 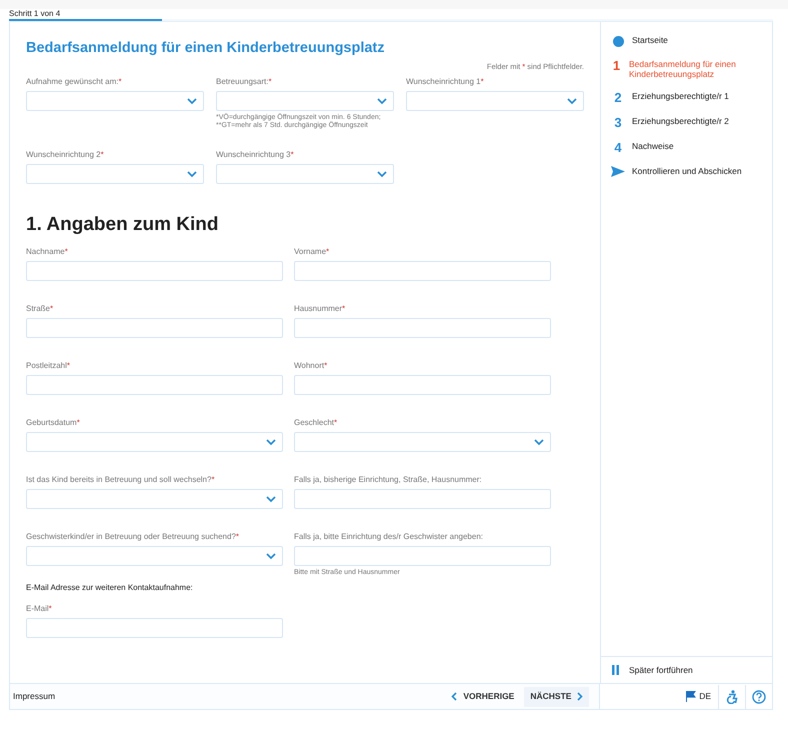 What do you see at coordinates (557, 696) in the screenshot?
I see `next-button: NÄCHSTE` at bounding box center [557, 696].